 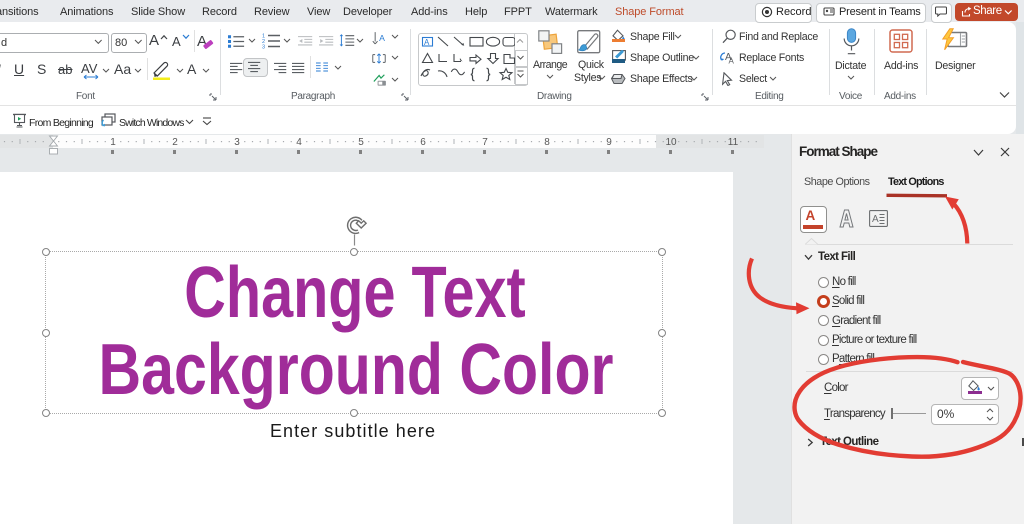 I want to click on svg-text: 8, so click(x=547, y=142).